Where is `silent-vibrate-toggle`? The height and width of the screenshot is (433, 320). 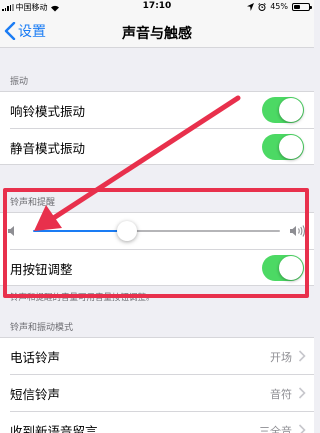
silent-vibrate-toggle is located at coordinates (283, 147).